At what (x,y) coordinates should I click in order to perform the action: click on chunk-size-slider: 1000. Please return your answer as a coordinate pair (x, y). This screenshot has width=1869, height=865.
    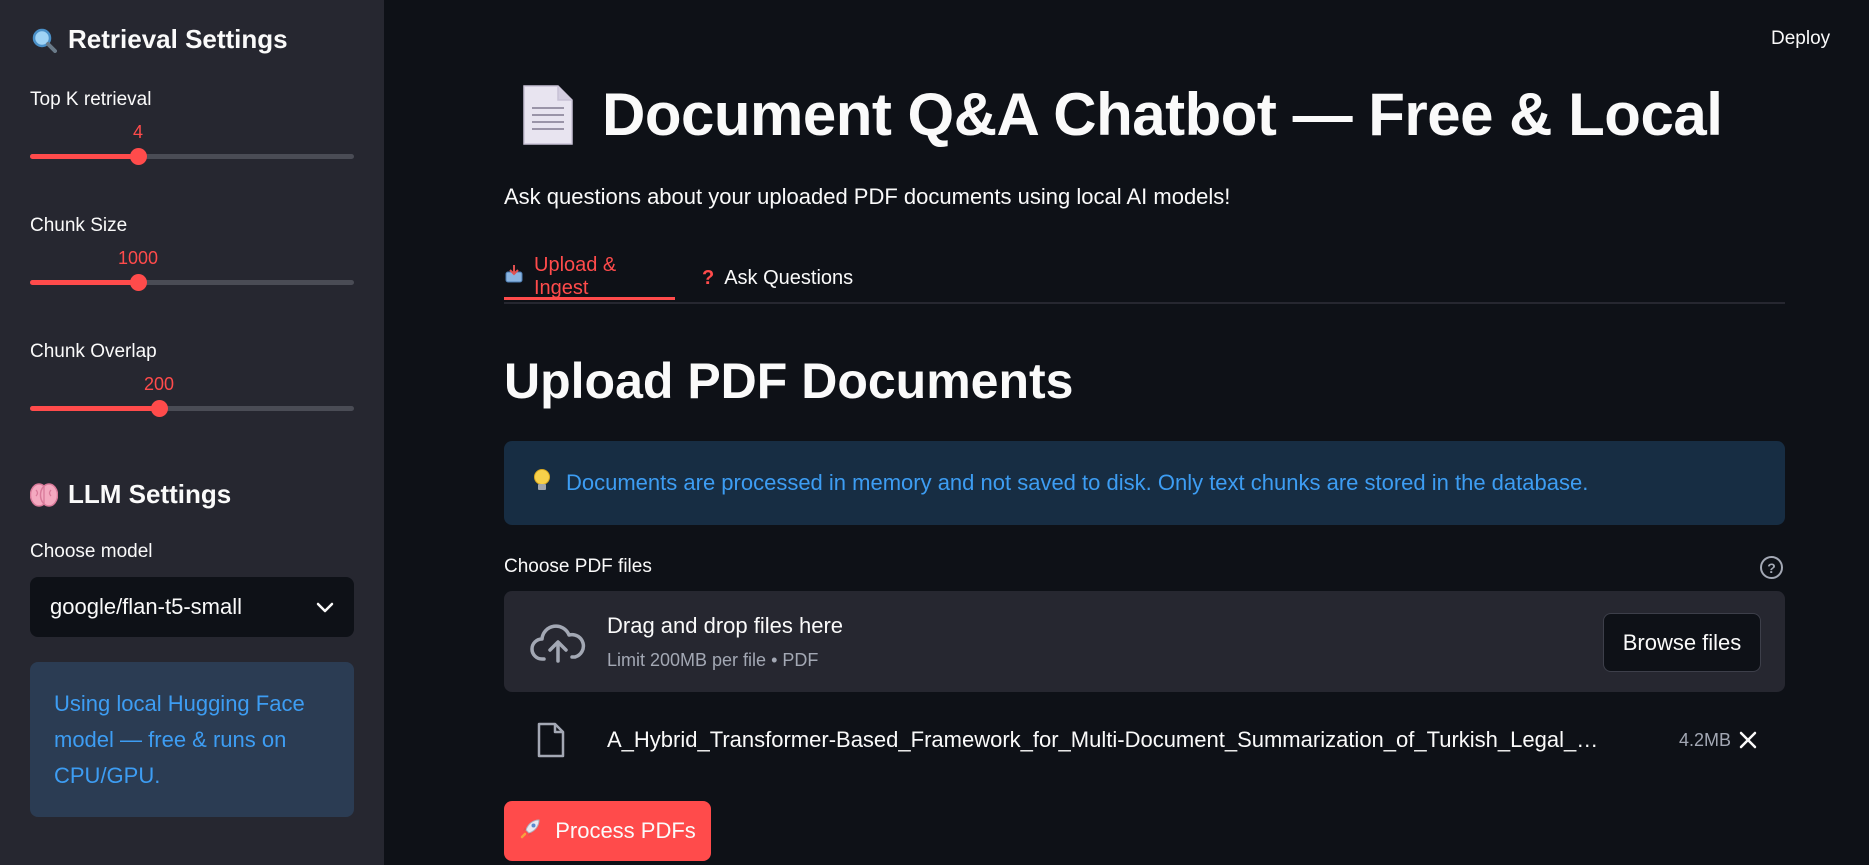
    Looking at the image, I should click on (192, 269).